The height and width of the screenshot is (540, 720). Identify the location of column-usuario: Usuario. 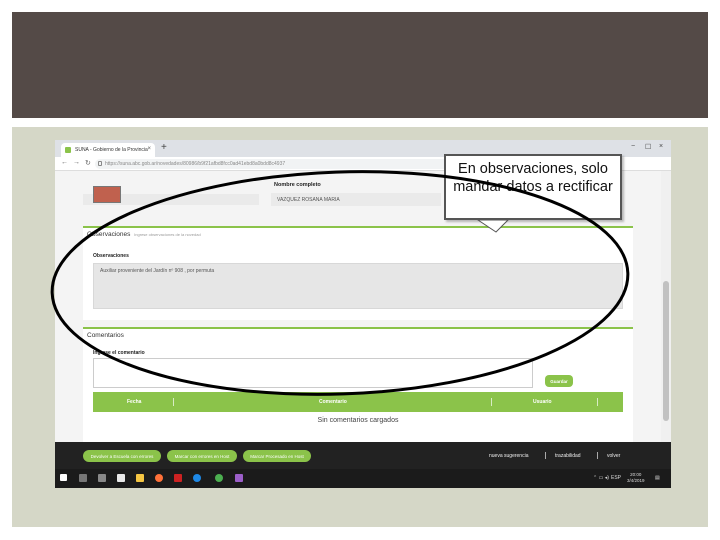
(542, 402).